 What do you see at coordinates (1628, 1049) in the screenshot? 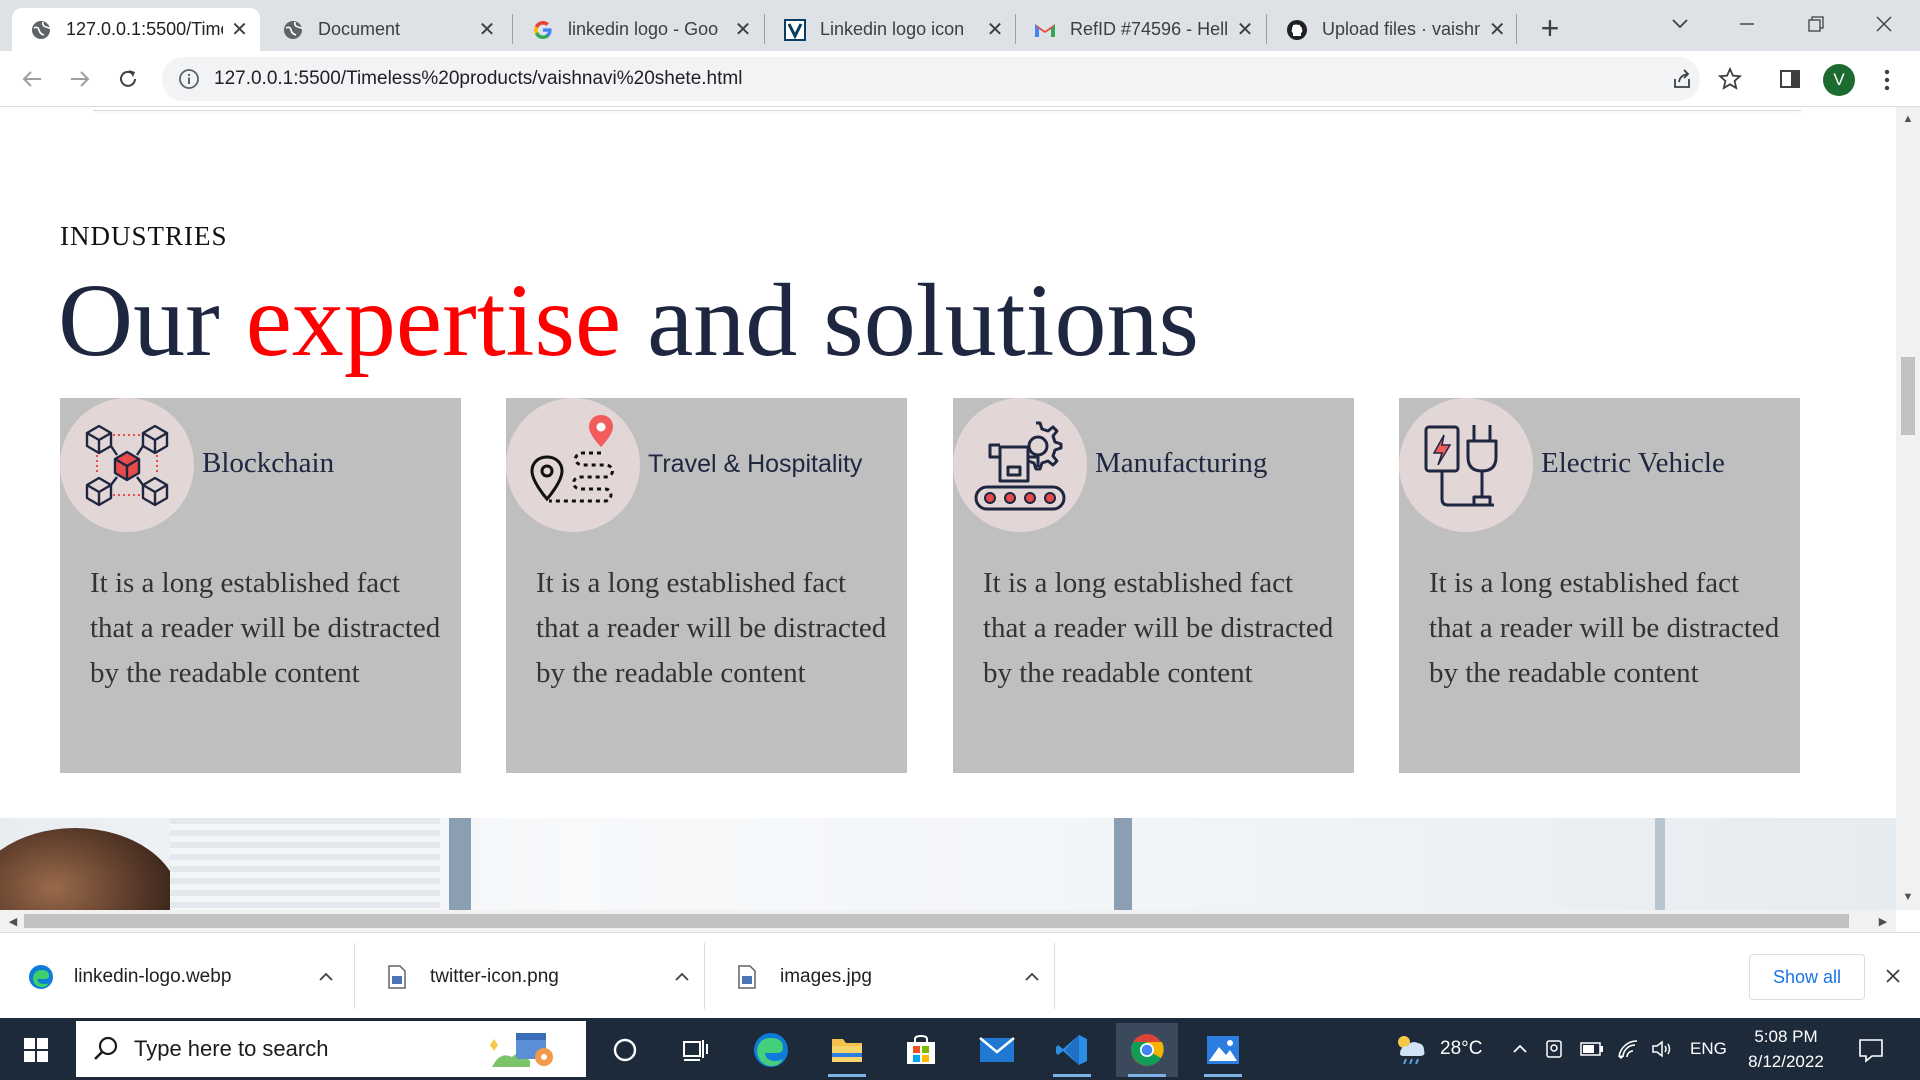
I see `network-status` at bounding box center [1628, 1049].